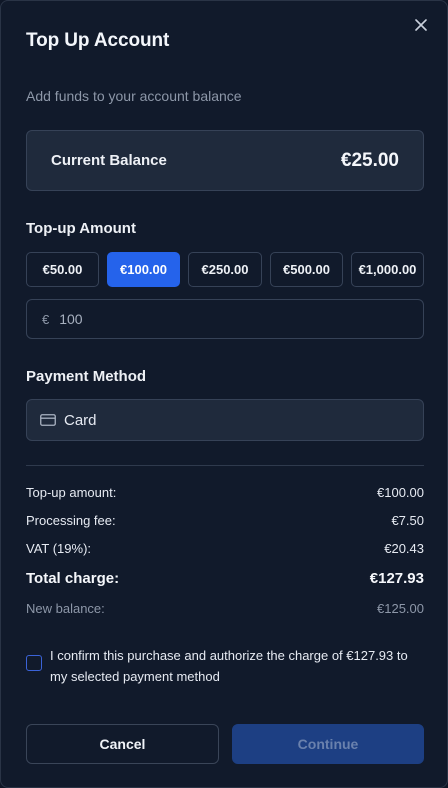 This screenshot has height=788, width=448. What do you see at coordinates (98, 40) in the screenshot?
I see `dialog-title: Top Up Account` at bounding box center [98, 40].